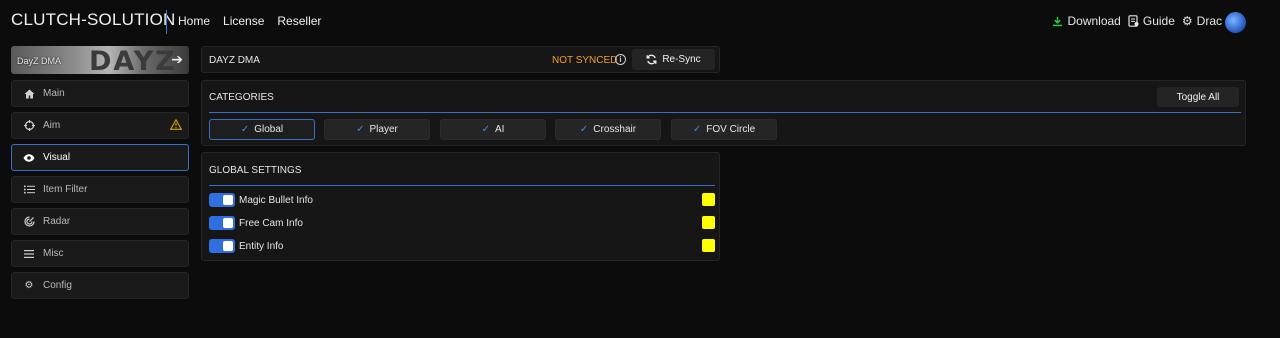  Describe the element at coordinates (100, 125) in the screenshot. I see `sidebar-item-aim: Aim` at that location.